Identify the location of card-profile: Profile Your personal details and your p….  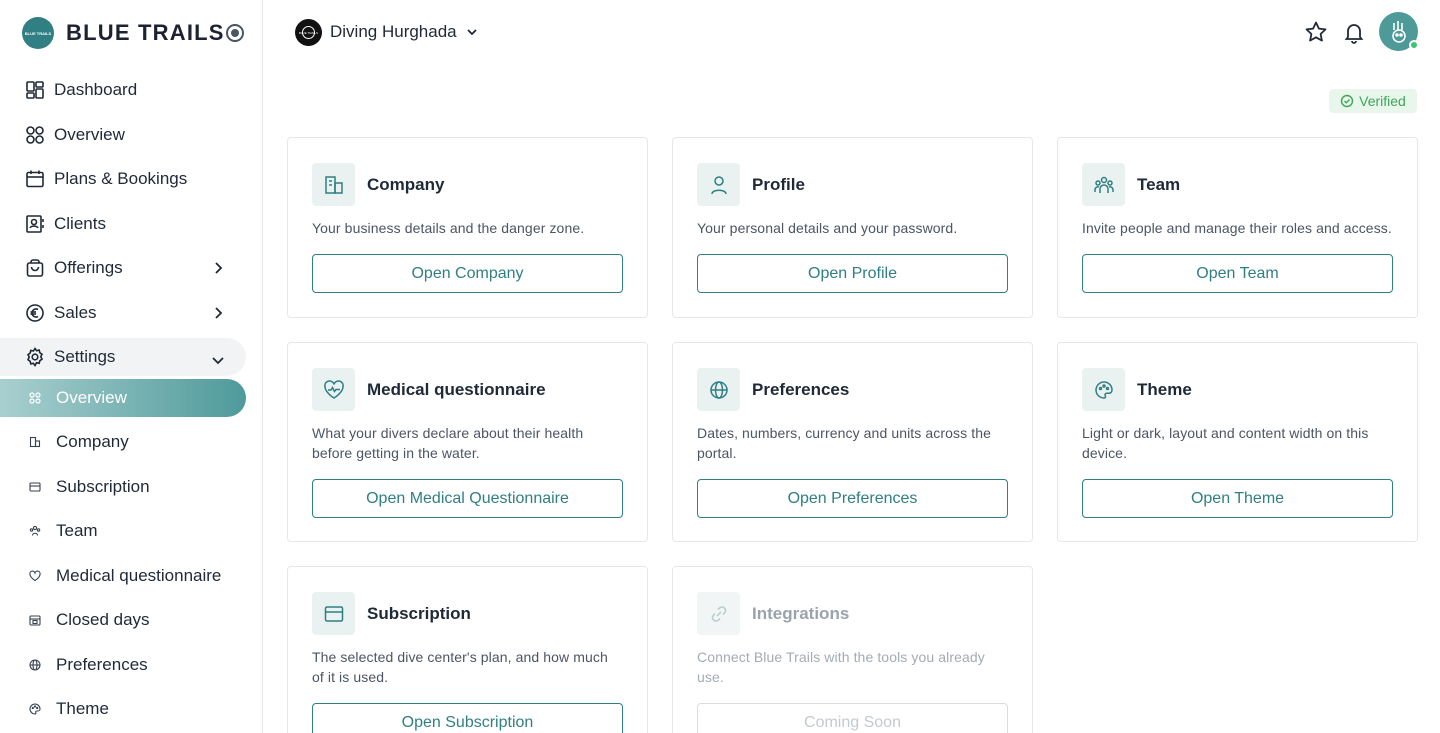
(852, 227).